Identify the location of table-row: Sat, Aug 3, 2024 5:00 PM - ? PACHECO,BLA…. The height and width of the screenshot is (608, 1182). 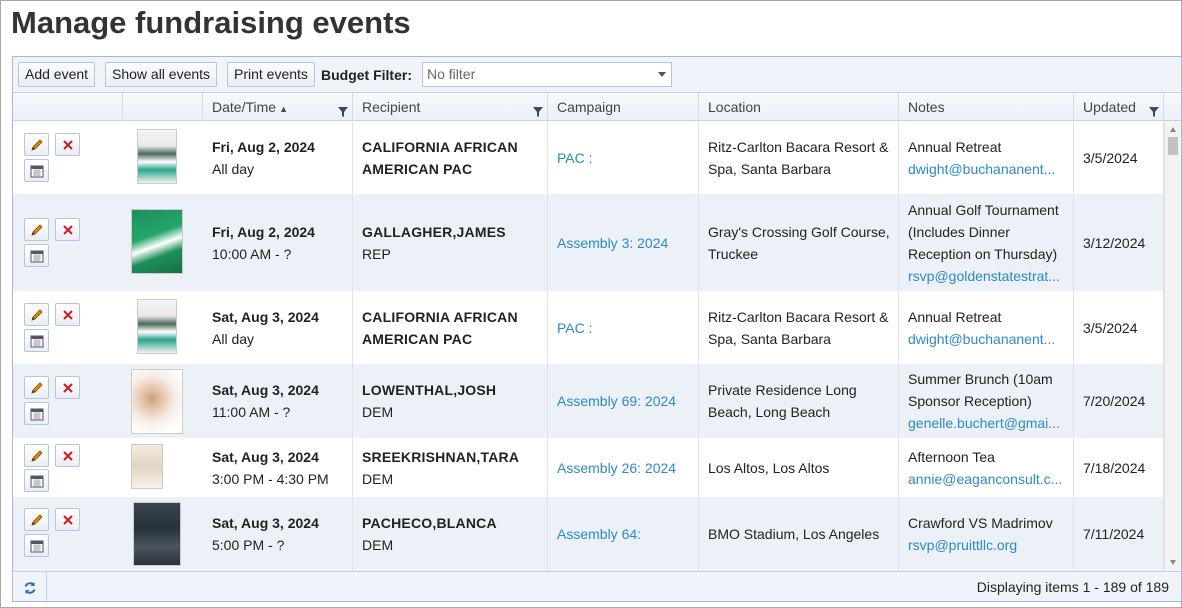
(588, 534).